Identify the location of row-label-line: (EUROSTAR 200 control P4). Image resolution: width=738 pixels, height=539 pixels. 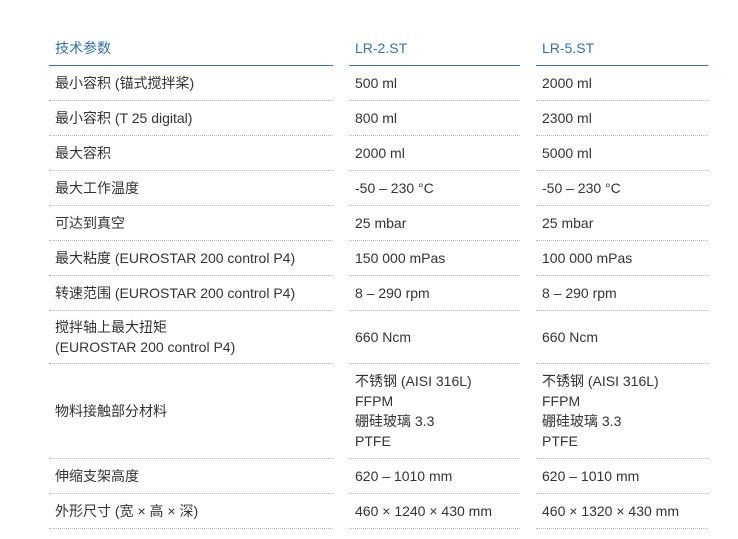
(145, 347).